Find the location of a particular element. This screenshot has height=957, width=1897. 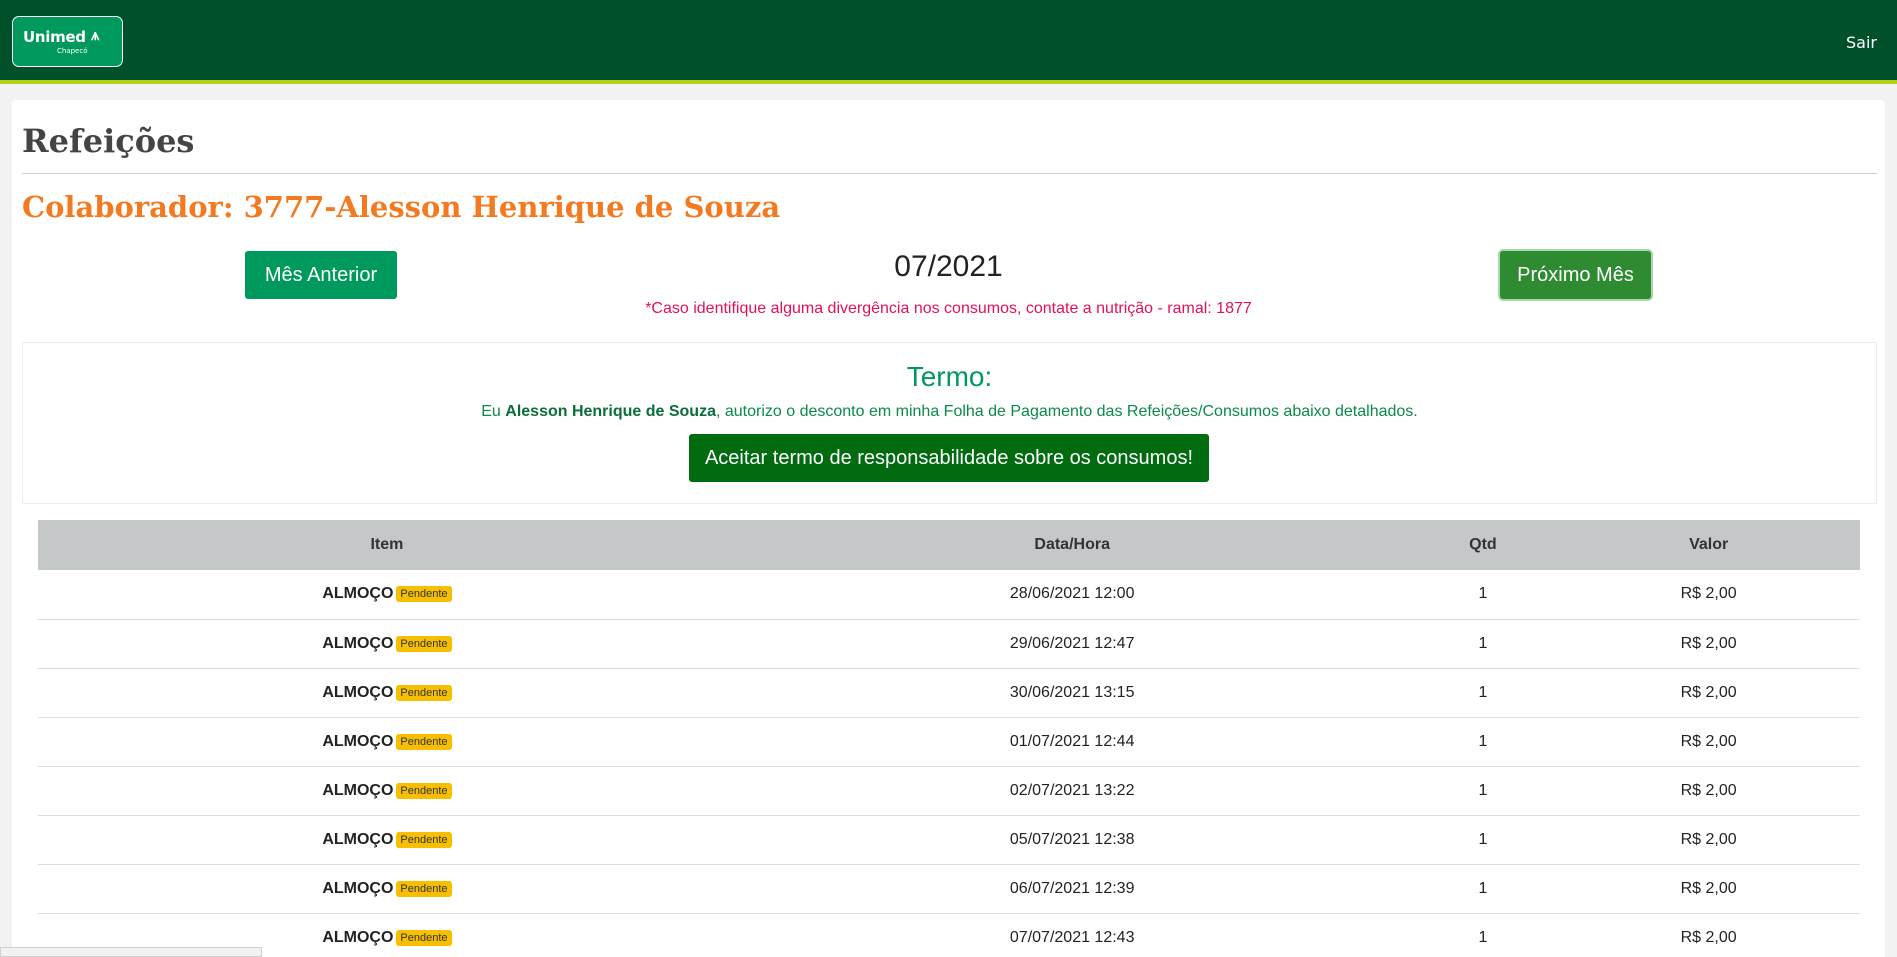

column-header-datetime: Data/Hora is located at coordinates (1072, 544).